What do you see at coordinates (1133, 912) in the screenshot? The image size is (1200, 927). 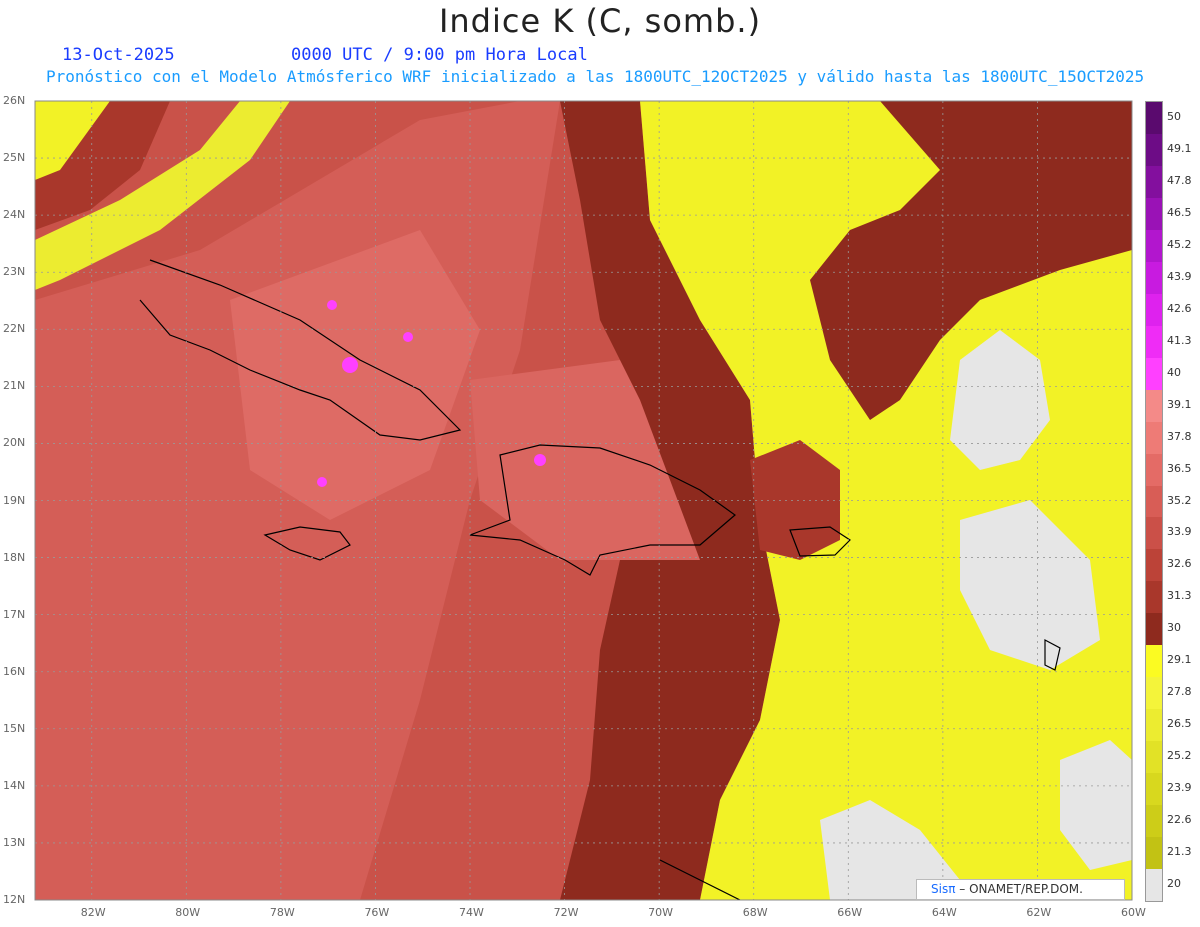 I see `lon-label-60W: 60W` at bounding box center [1133, 912].